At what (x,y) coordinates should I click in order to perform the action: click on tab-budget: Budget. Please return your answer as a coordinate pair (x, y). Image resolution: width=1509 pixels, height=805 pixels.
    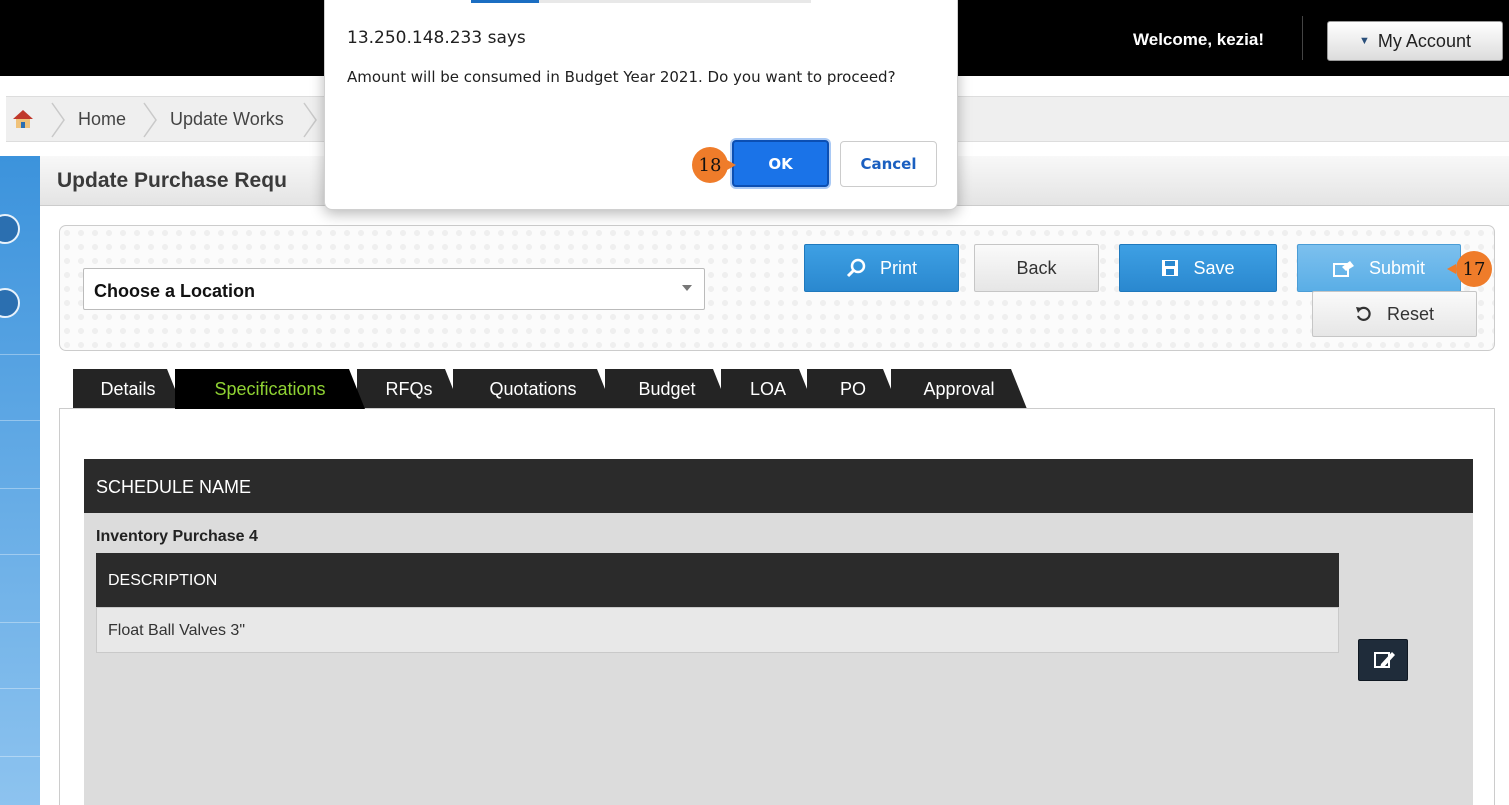
    Looking at the image, I should click on (667, 389).